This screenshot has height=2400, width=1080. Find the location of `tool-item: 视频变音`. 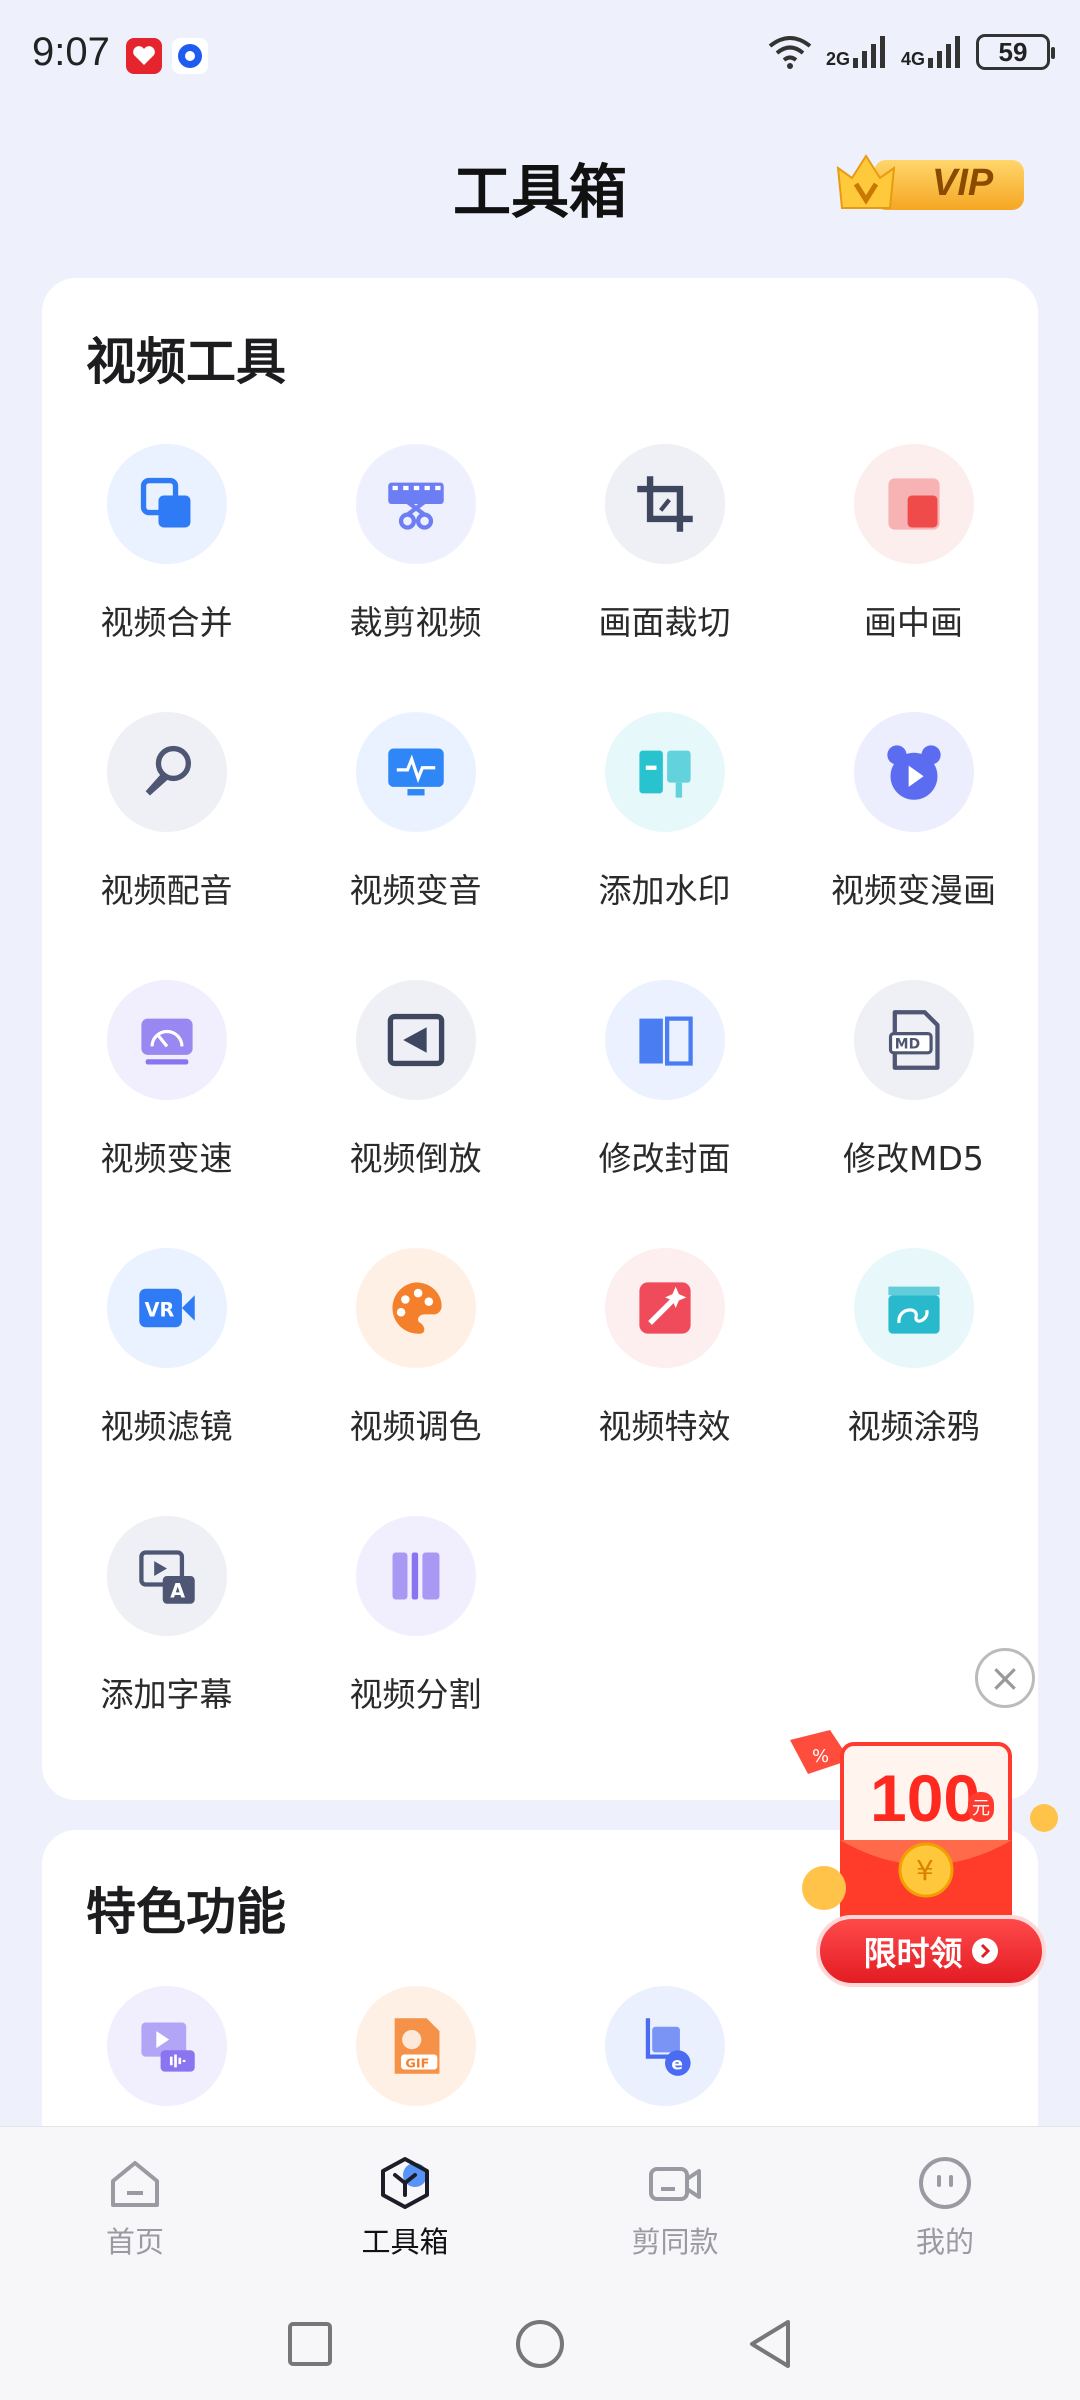

tool-item: 视频变音 is located at coordinates (415, 823).